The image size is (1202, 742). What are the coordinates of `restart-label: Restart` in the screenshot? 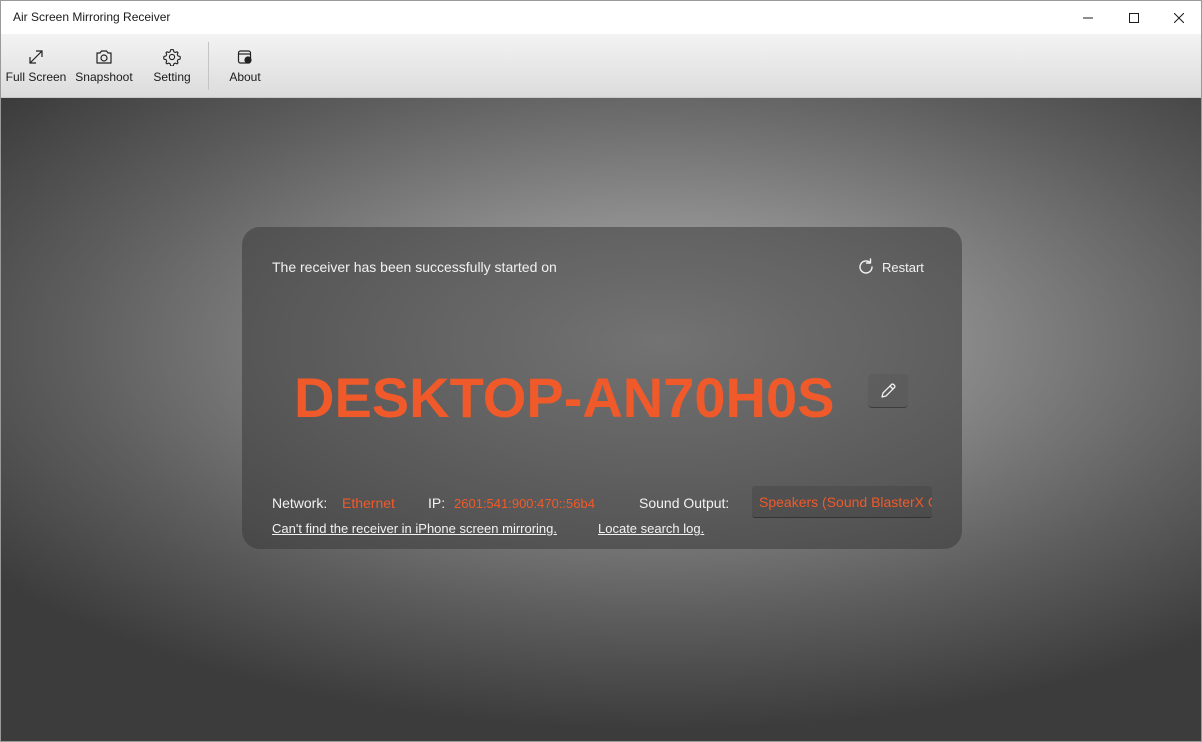 It's located at (903, 267).